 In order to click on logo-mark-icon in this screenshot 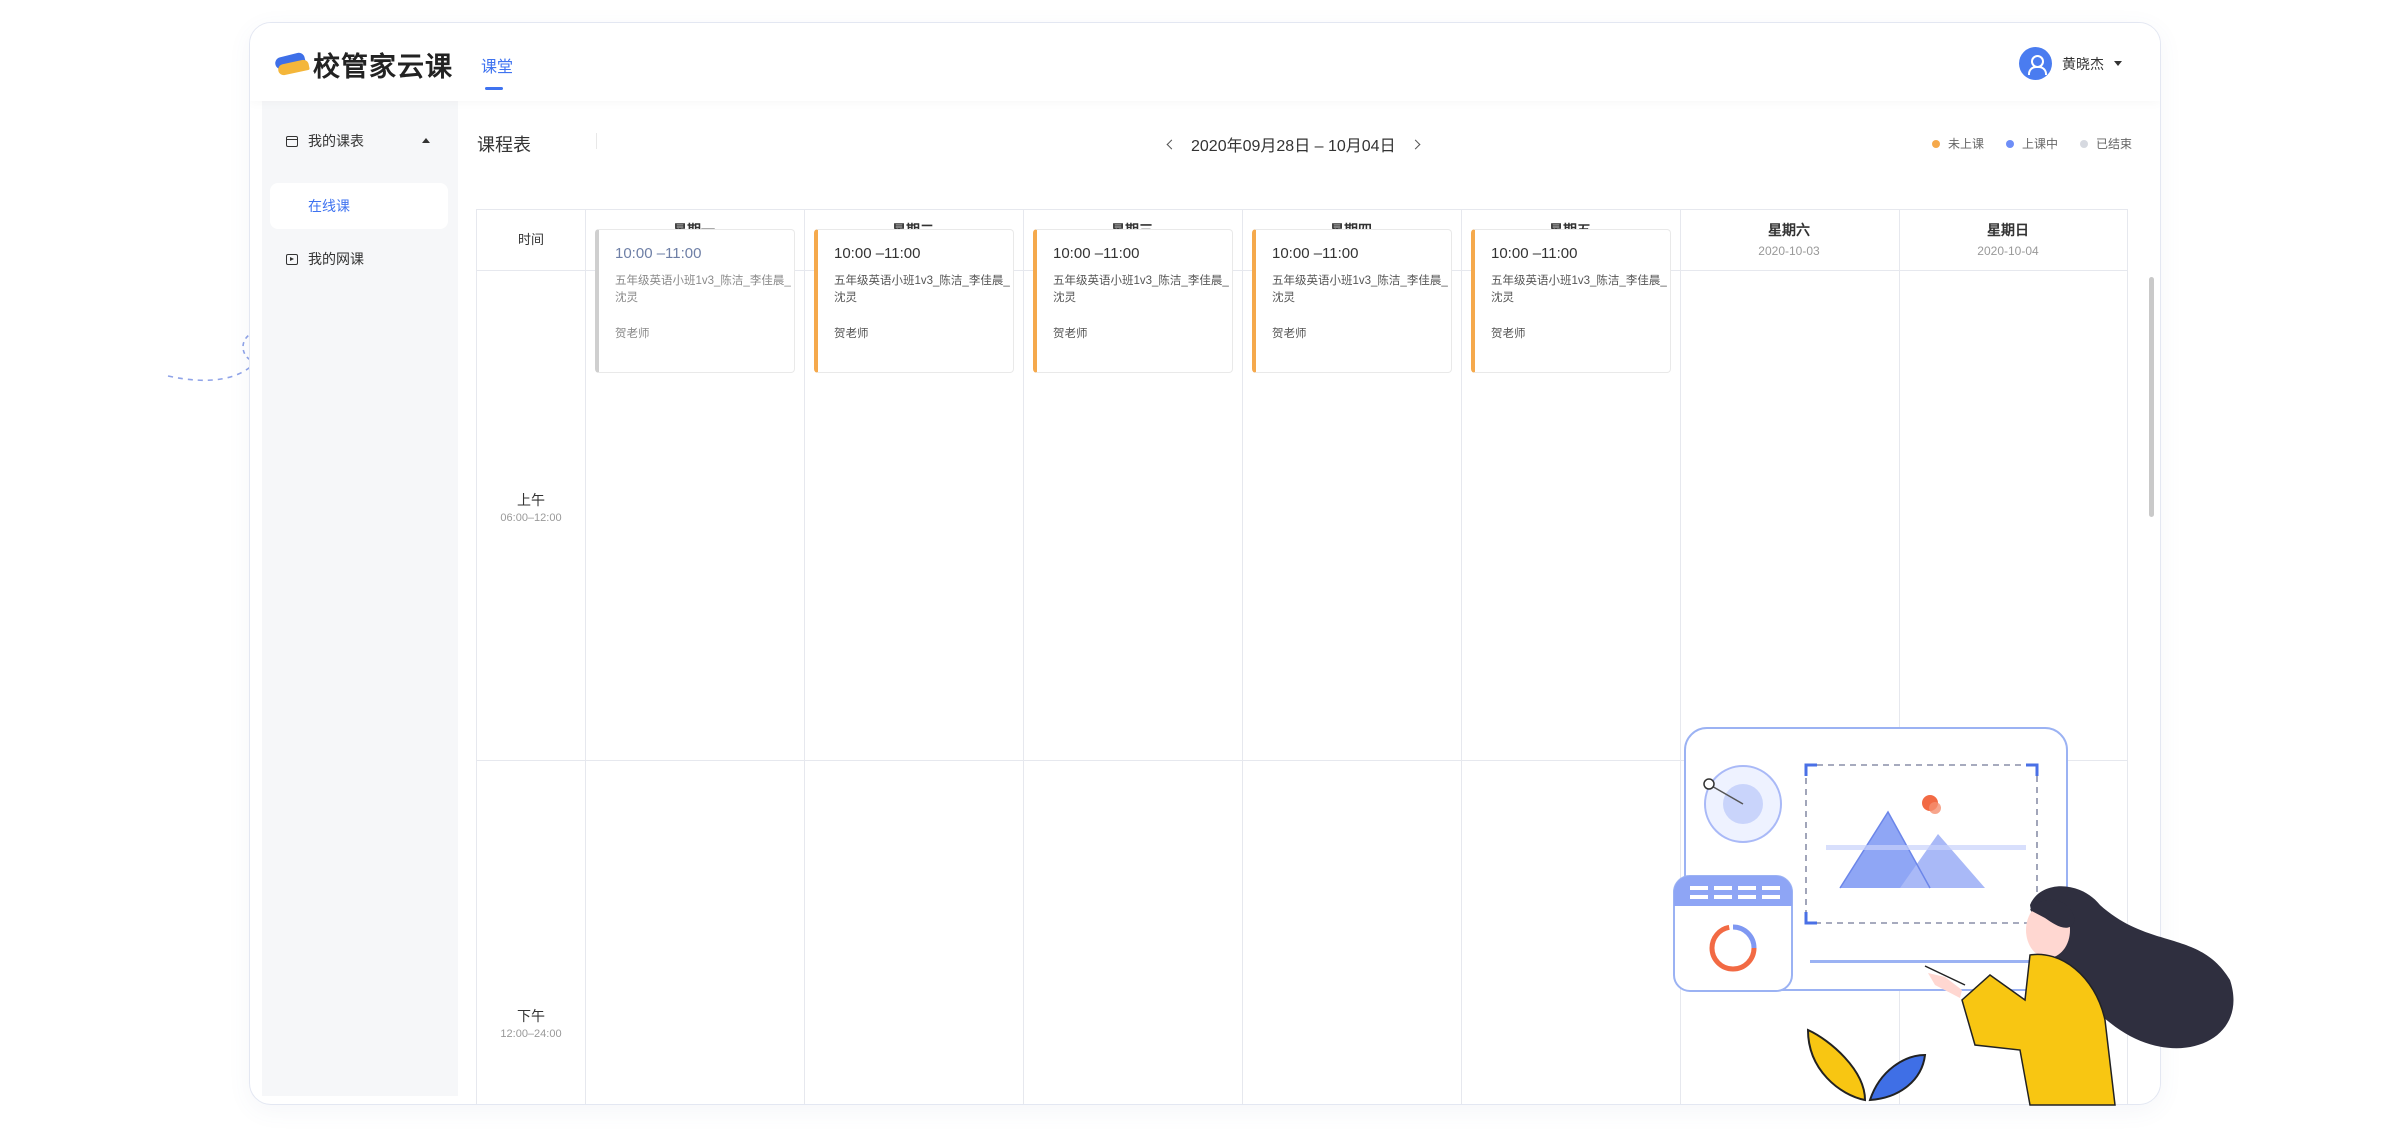, I will do `click(291, 64)`.